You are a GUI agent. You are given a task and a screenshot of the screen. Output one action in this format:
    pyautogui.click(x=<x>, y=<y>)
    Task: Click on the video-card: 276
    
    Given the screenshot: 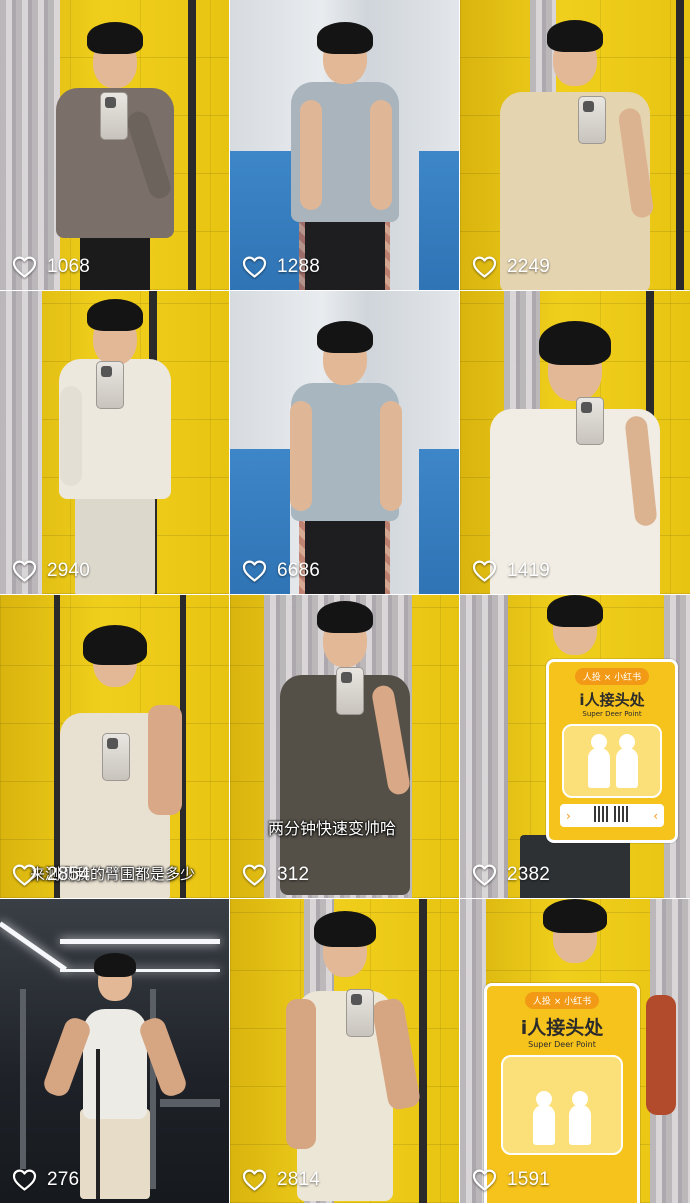 What is the action you would take?
    pyautogui.click(x=114, y=1051)
    